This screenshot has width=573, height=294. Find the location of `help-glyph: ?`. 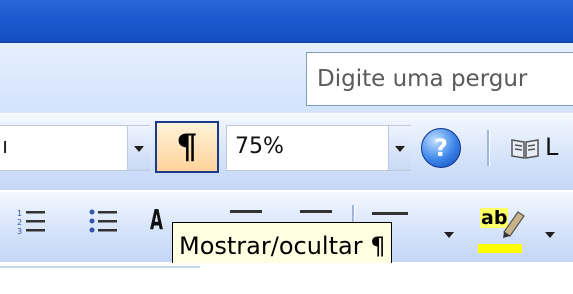

help-glyph: ? is located at coordinates (441, 148).